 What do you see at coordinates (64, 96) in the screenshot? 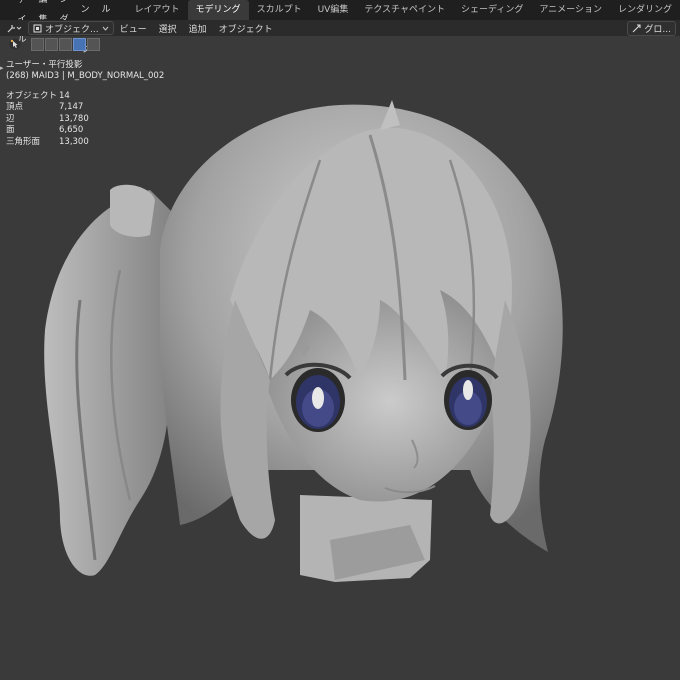
I see `stat-value: 14` at bounding box center [64, 96].